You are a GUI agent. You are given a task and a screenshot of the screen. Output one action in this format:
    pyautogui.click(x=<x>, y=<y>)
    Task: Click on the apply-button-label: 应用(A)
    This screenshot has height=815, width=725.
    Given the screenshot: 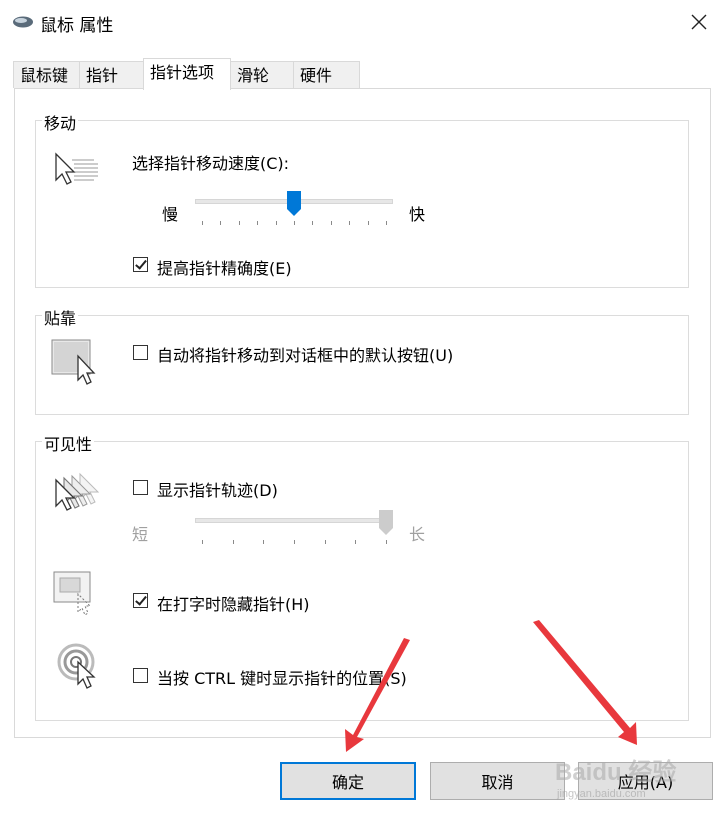 What is the action you would take?
    pyautogui.click(x=645, y=782)
    